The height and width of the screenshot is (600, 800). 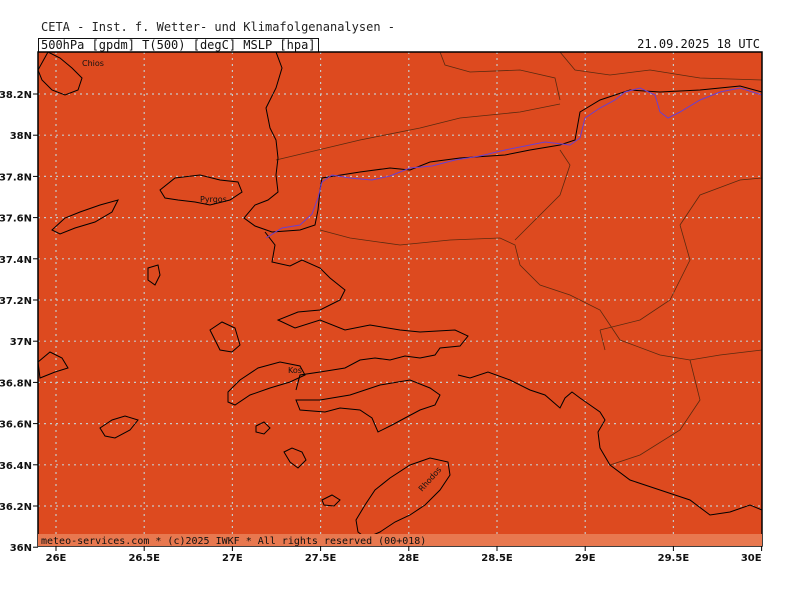 I want to click on place-label-pyrgos: Pyrgos, so click(x=213, y=199).